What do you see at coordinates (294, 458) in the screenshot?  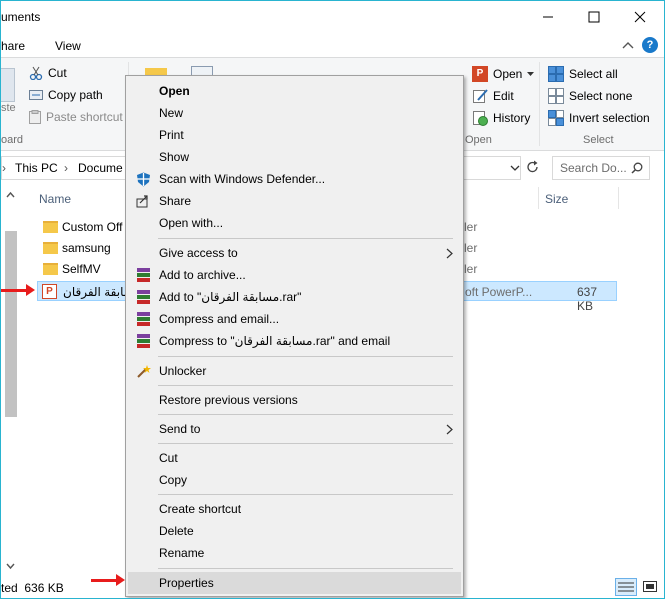 I see `menu-item-cut: Cut` at bounding box center [294, 458].